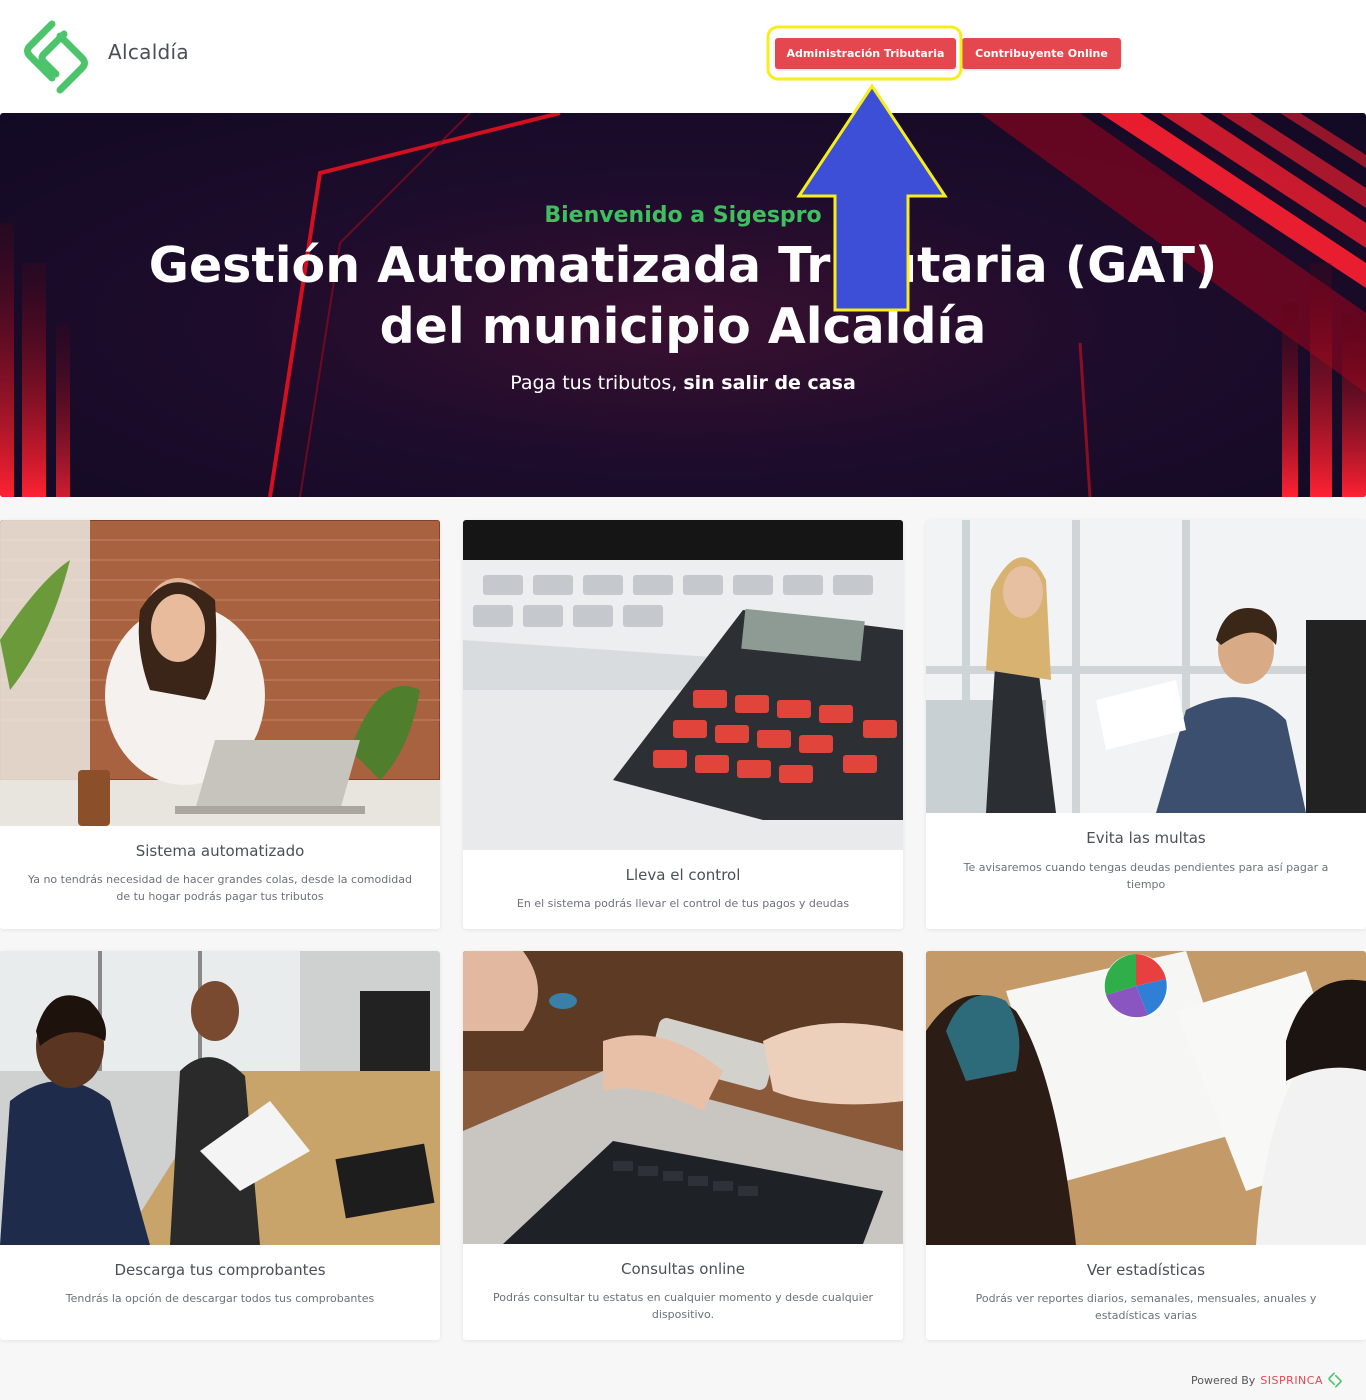 This screenshot has width=1366, height=1400. Describe the element at coordinates (594, 383) in the screenshot. I see `hero-tagline-regular: Paga tus tributos,` at that location.